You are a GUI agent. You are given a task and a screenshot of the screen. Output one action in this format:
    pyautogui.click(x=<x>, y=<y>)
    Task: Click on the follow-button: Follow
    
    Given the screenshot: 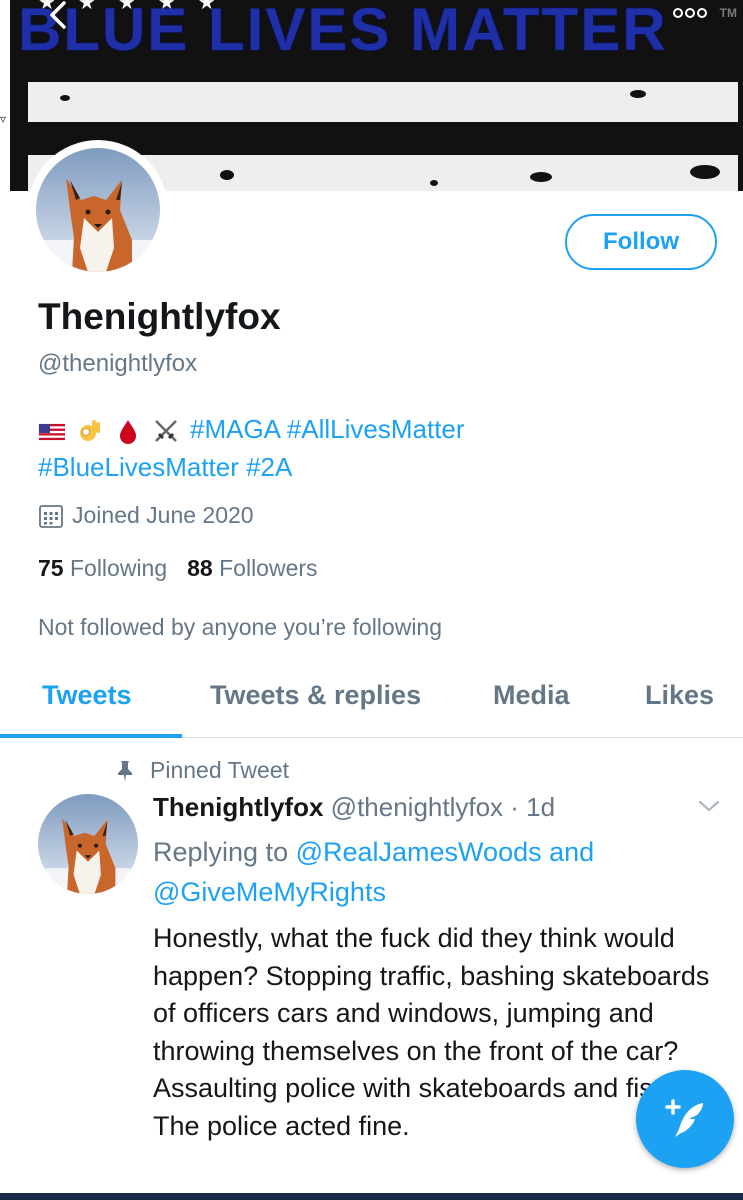 What is the action you would take?
    pyautogui.click(x=641, y=242)
    